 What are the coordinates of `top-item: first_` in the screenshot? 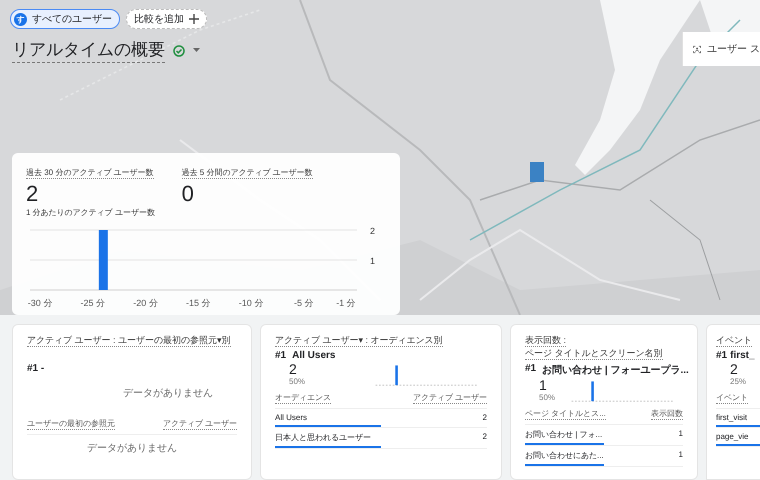 It's located at (742, 355).